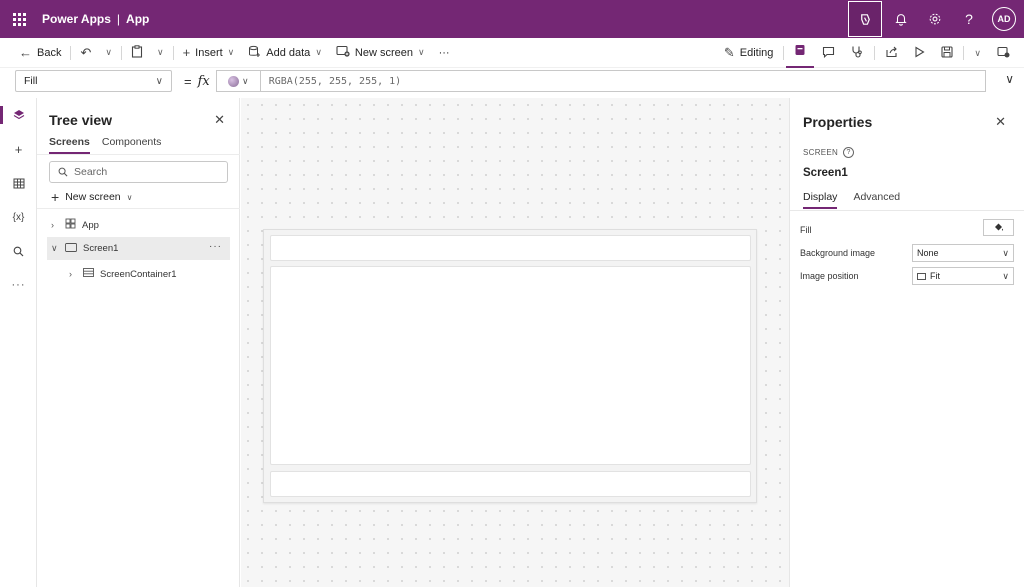 The image size is (1024, 587). I want to click on variables-icon: {x}, so click(18, 217).